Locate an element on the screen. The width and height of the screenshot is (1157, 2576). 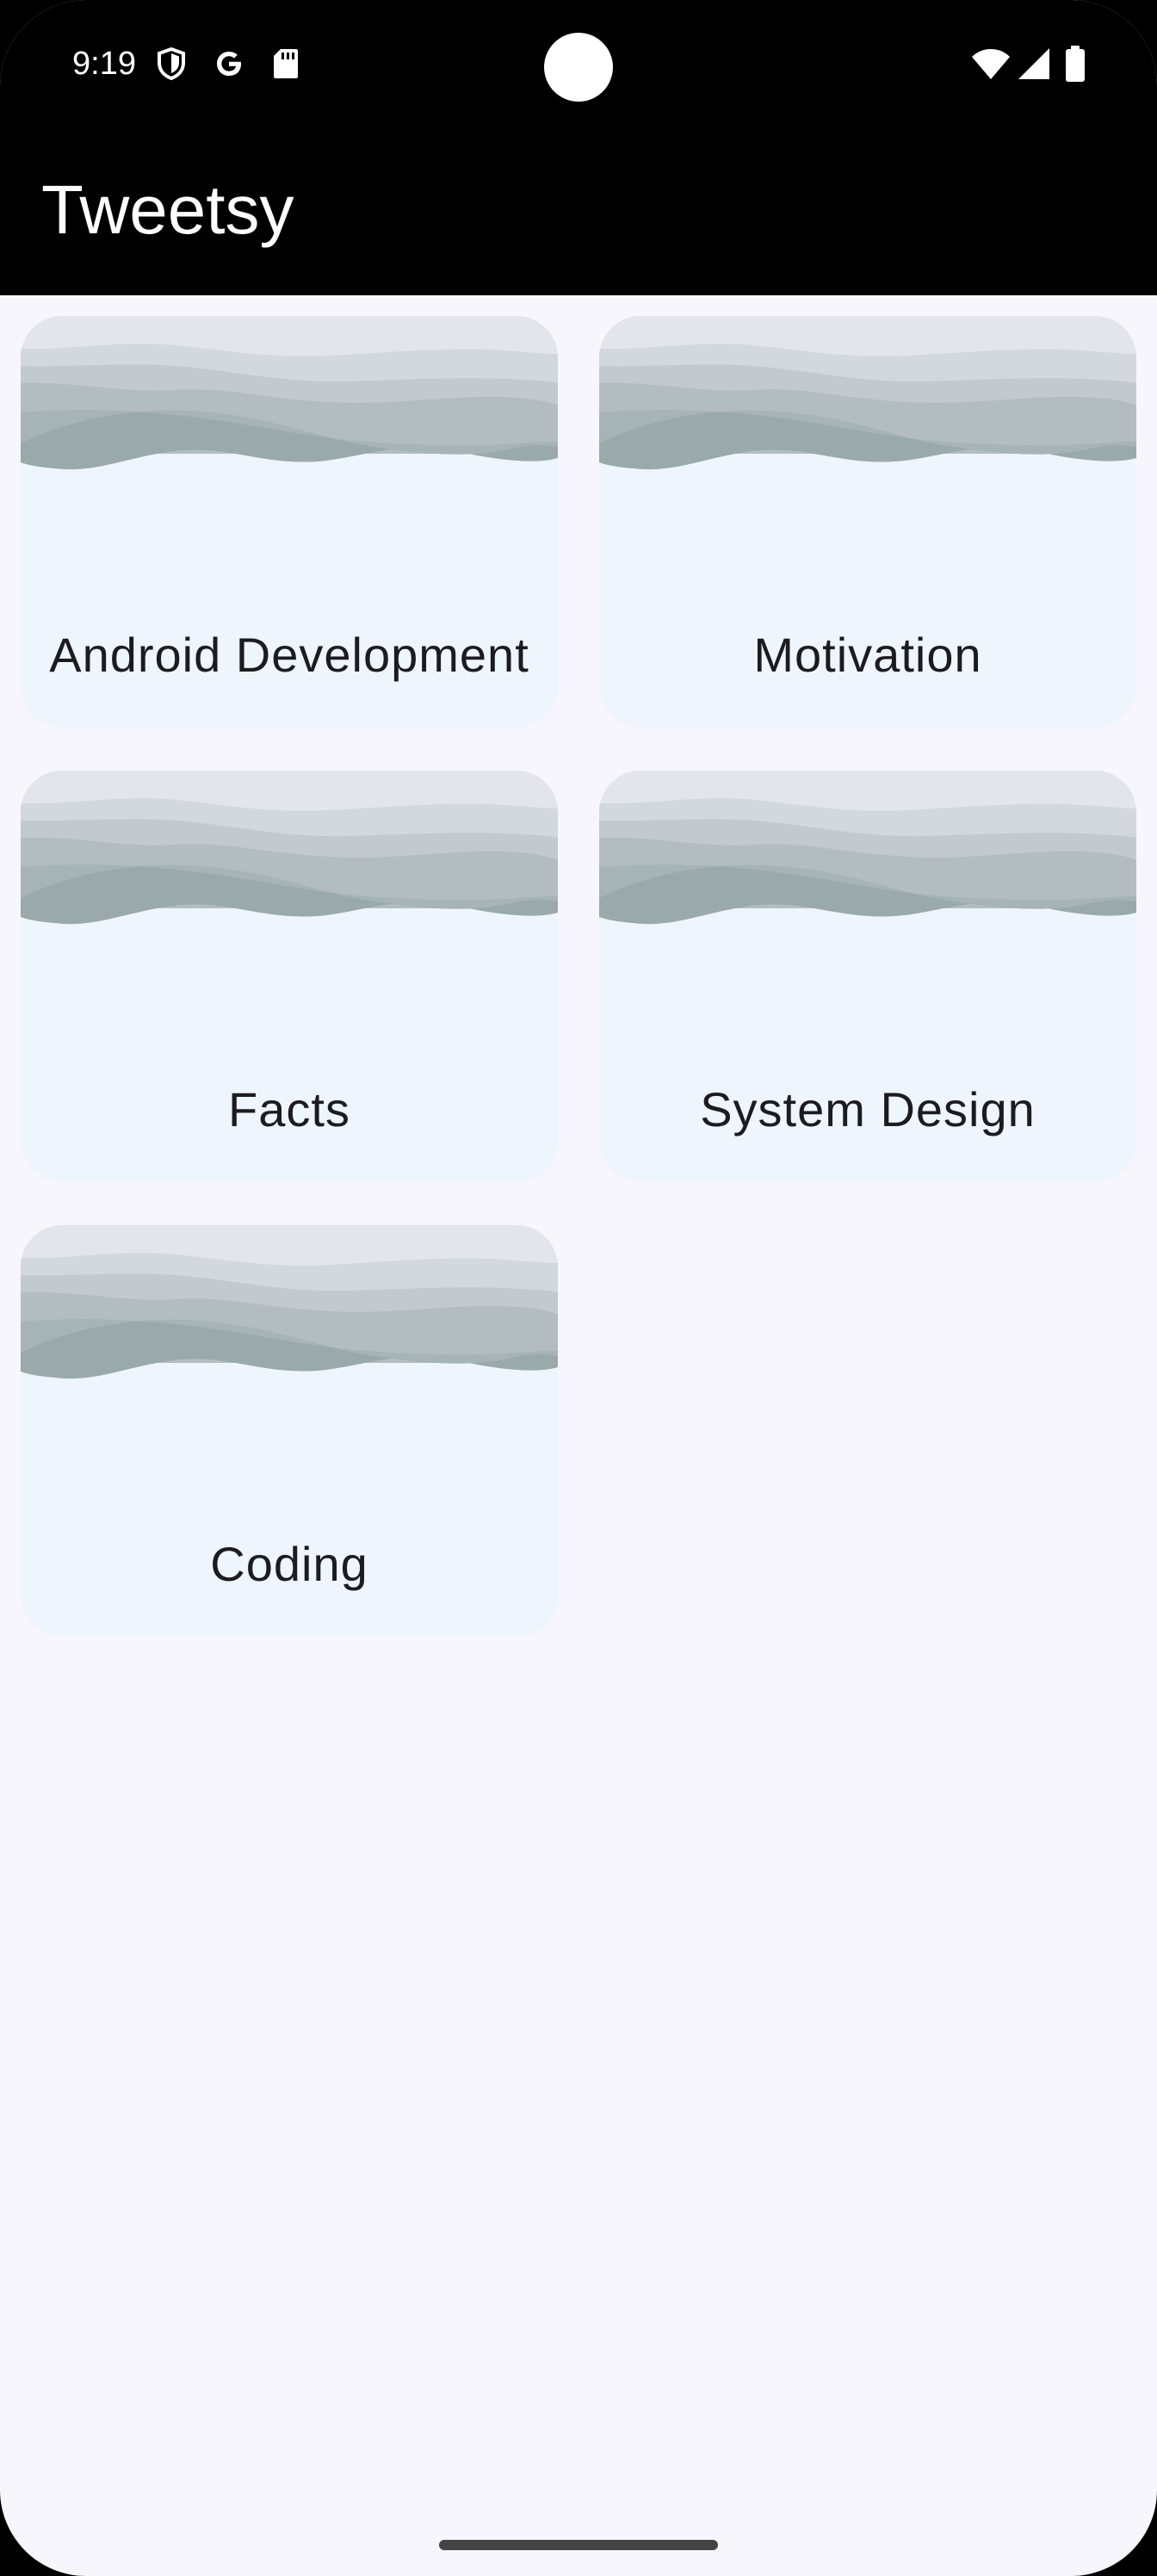
app-title: Tweetsy is located at coordinates (167, 210).